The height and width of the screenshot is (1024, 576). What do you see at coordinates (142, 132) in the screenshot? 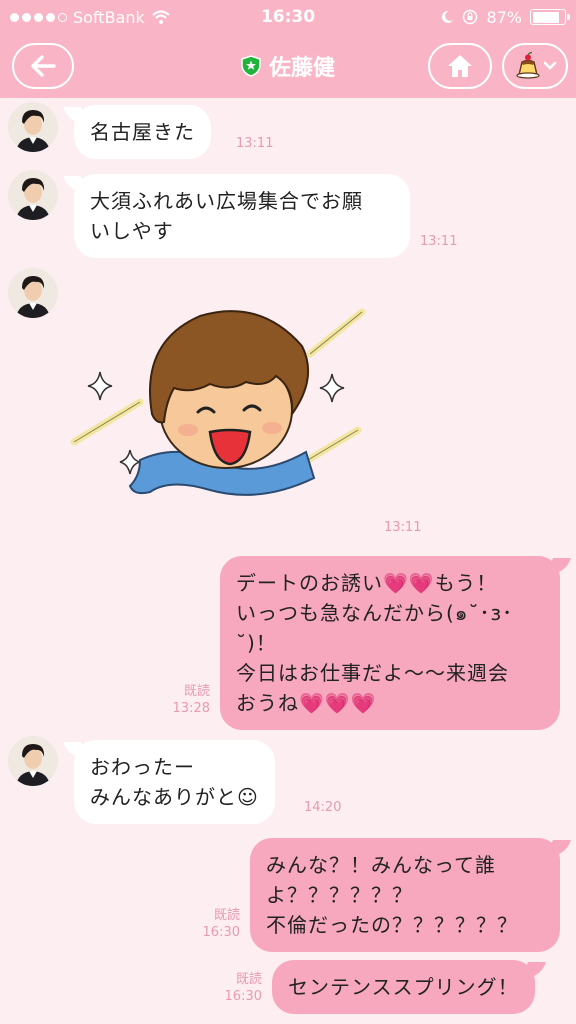
I see `message-bubble-incoming: 名古屋きた` at bounding box center [142, 132].